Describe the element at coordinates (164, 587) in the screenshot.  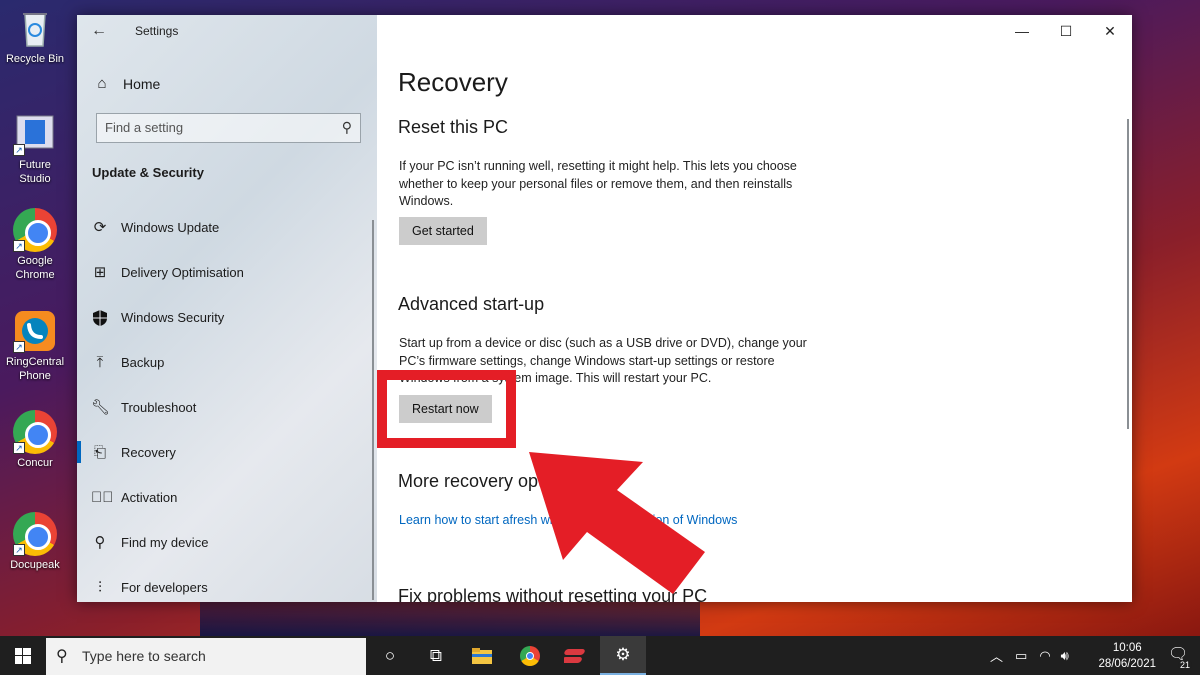
I see `sidebar-item-label: For developers` at that location.